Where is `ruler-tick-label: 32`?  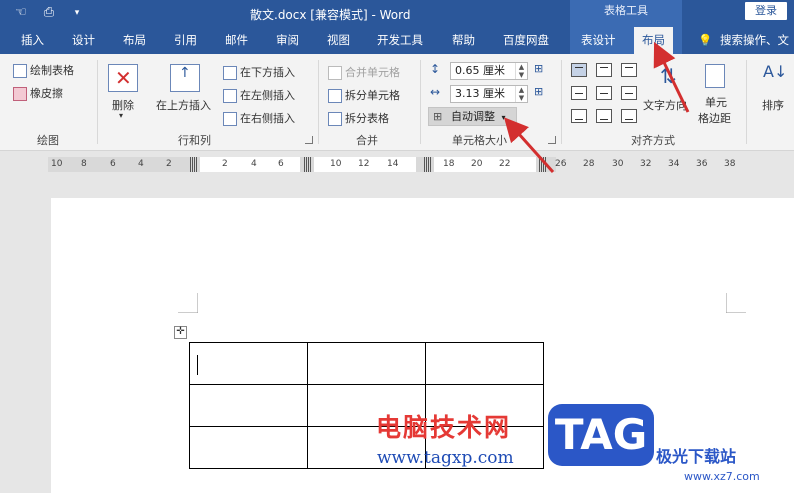 ruler-tick-label: 32 is located at coordinates (646, 164).